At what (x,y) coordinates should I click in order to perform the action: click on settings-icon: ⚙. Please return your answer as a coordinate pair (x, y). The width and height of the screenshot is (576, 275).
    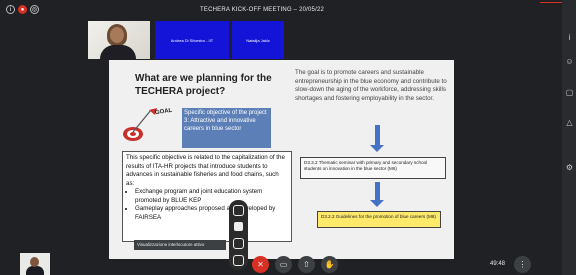
    Looking at the image, I should click on (569, 167).